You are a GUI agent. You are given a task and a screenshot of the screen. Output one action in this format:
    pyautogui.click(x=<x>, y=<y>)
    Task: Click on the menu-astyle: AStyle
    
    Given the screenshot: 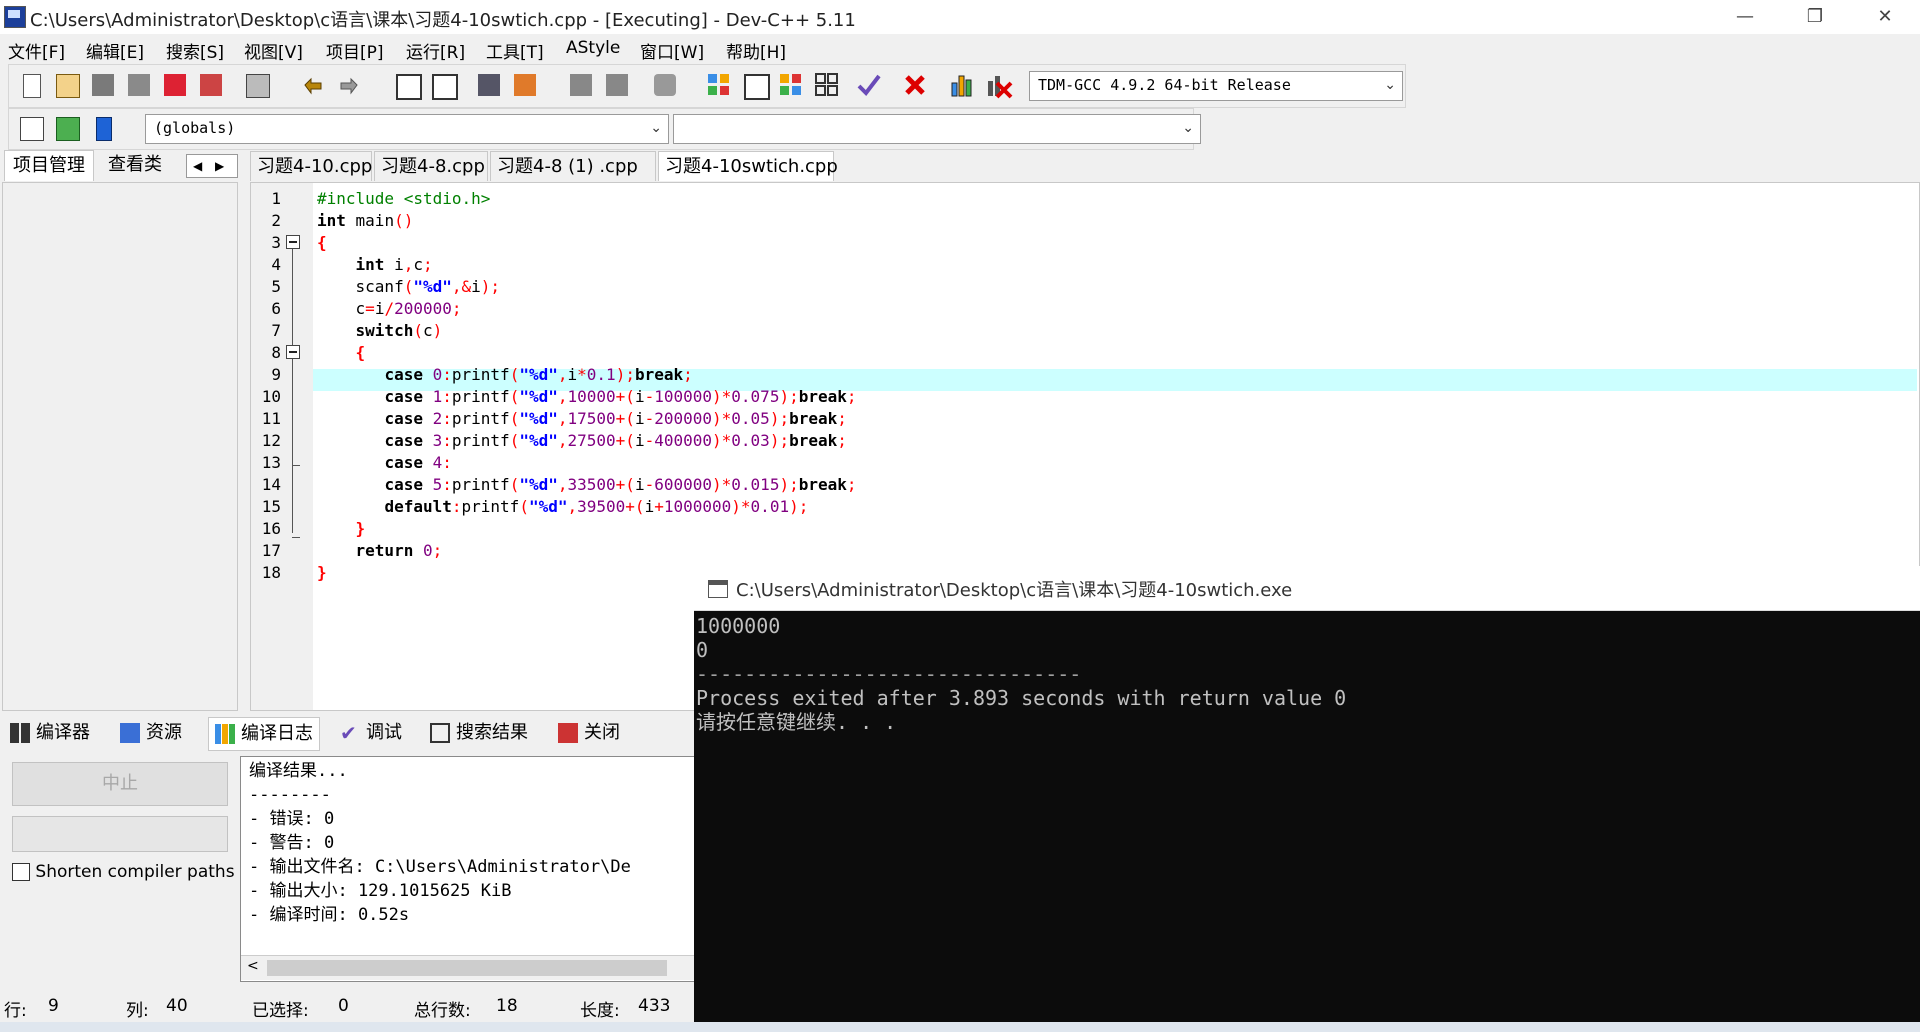 What is the action you would take?
    pyautogui.click(x=593, y=48)
    